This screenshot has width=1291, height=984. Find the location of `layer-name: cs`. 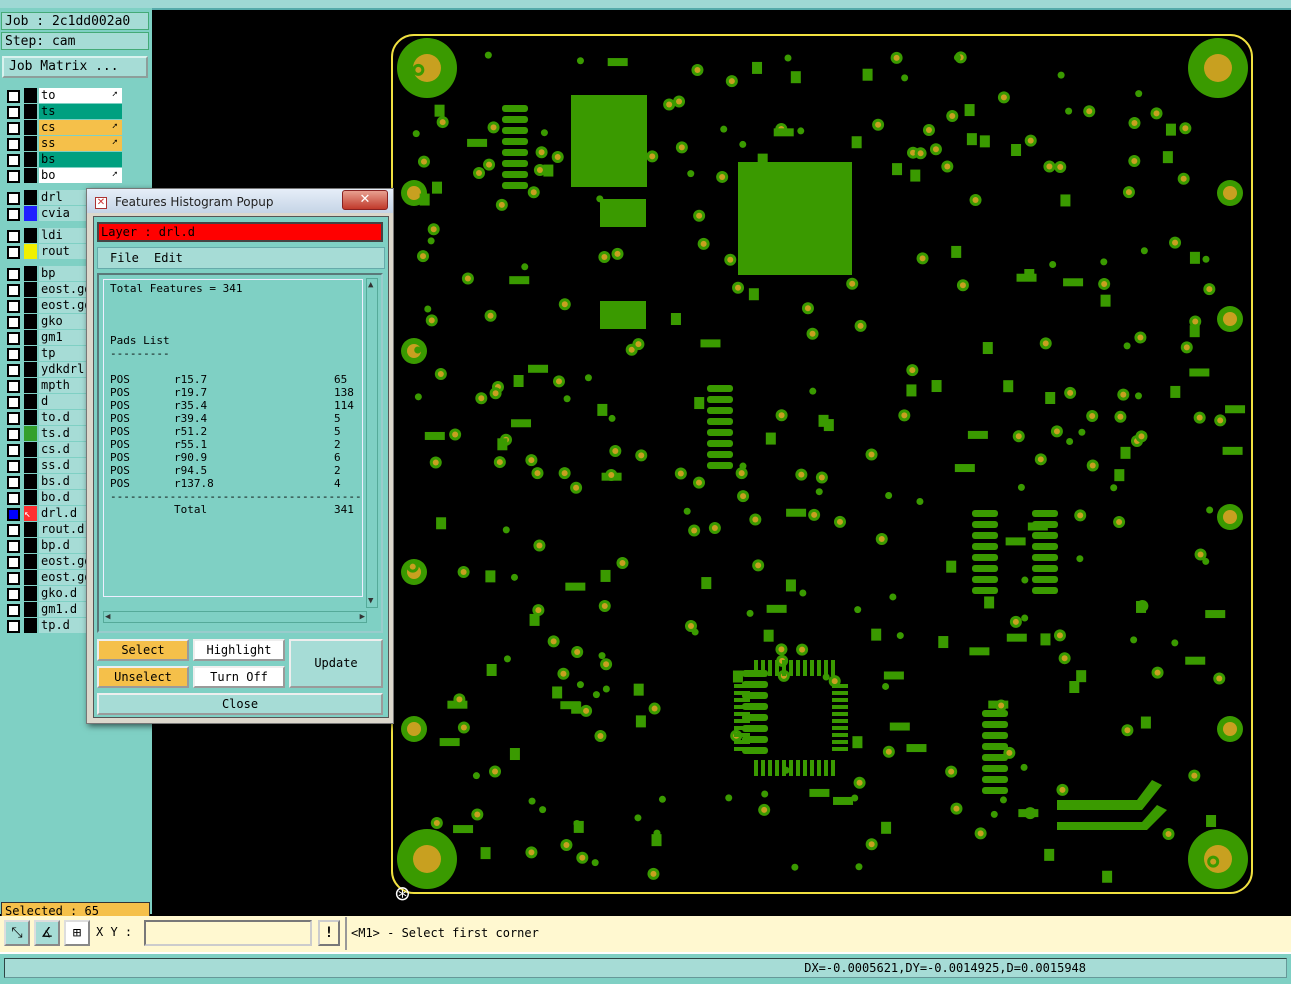

layer-name: cs is located at coordinates (80, 127).